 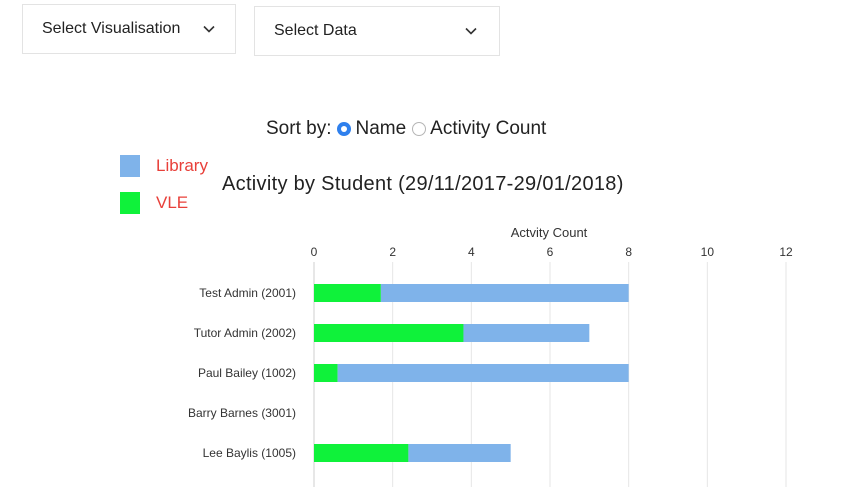 I want to click on x-tick-label-4: 4, so click(x=471, y=252).